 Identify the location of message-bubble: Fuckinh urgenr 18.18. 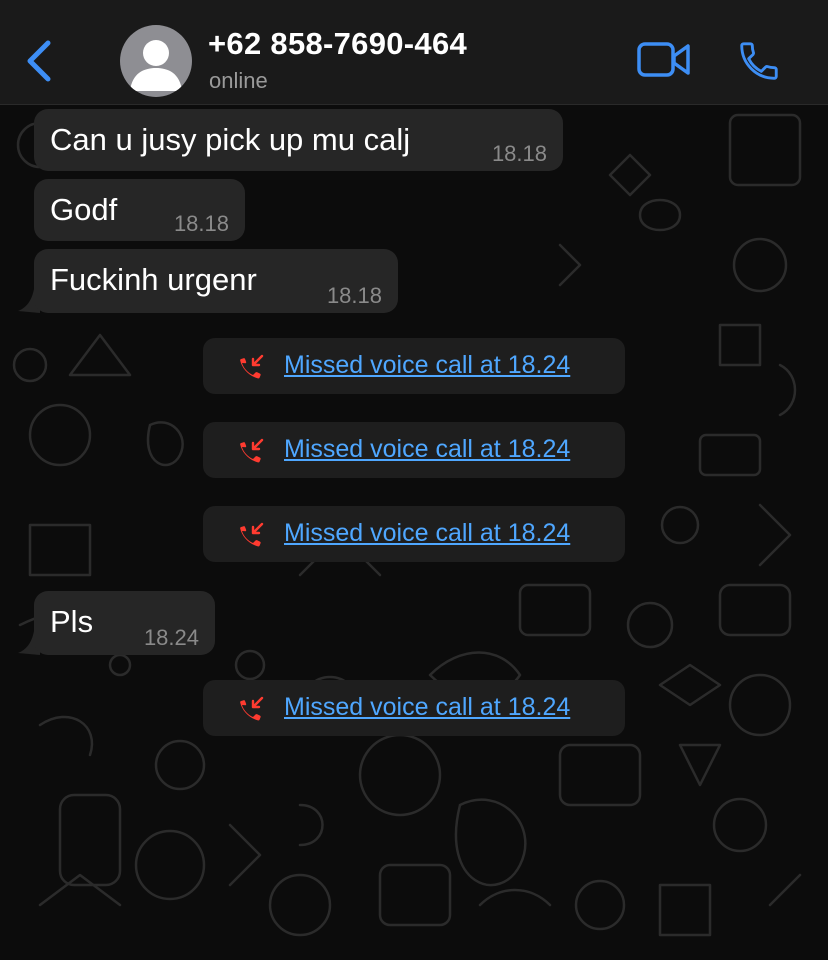
(216, 281).